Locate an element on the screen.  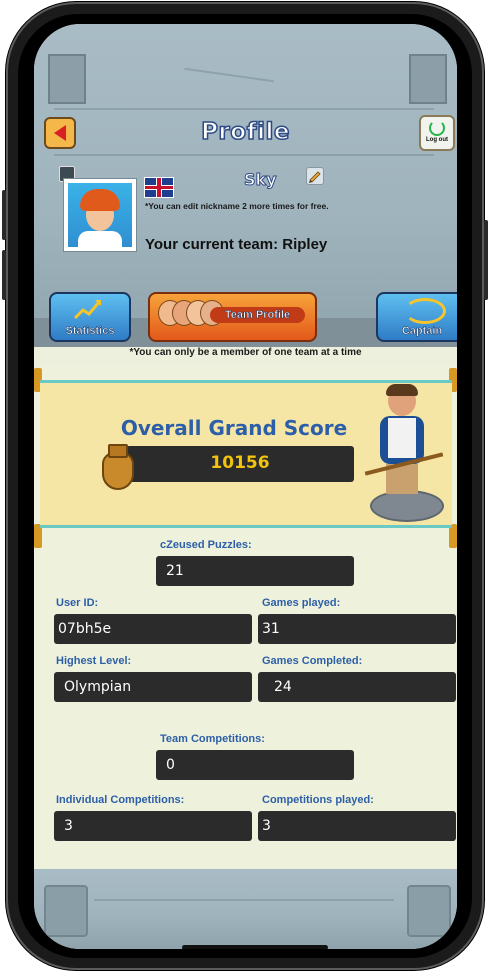
individual-competitions-label: Individual Competitions: is located at coordinates (120, 800).